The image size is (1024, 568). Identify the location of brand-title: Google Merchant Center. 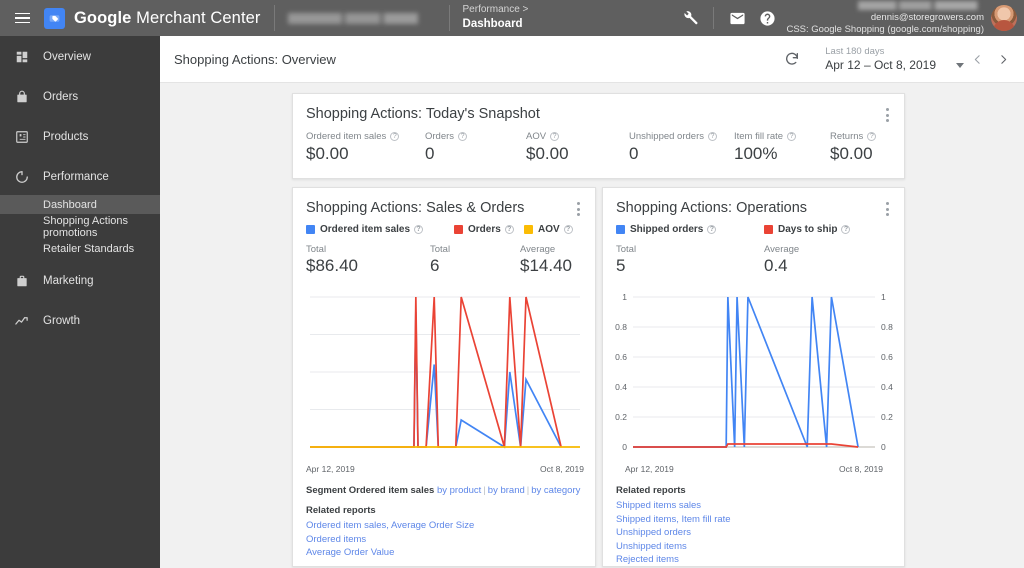
(167, 18).